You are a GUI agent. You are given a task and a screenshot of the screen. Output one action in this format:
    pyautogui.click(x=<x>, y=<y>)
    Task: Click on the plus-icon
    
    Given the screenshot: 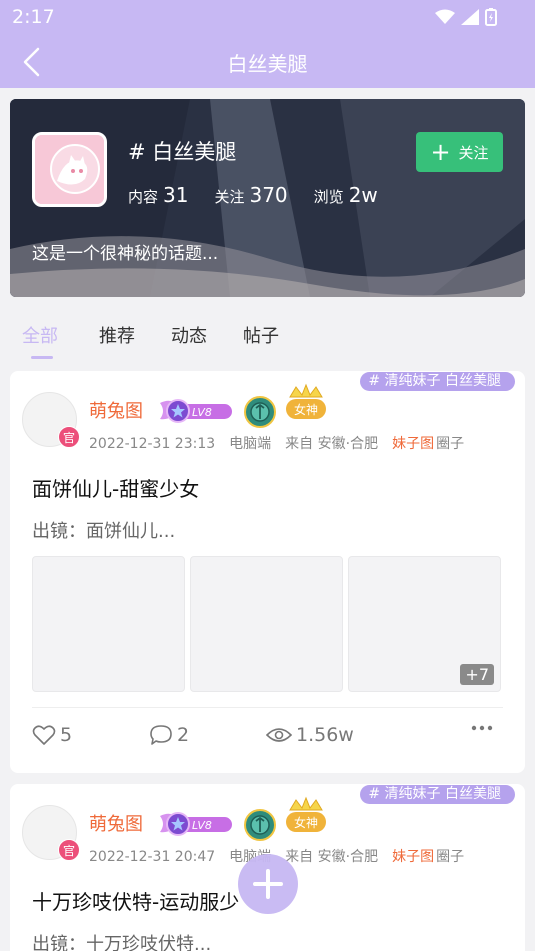 What is the action you would take?
    pyautogui.click(x=268, y=884)
    